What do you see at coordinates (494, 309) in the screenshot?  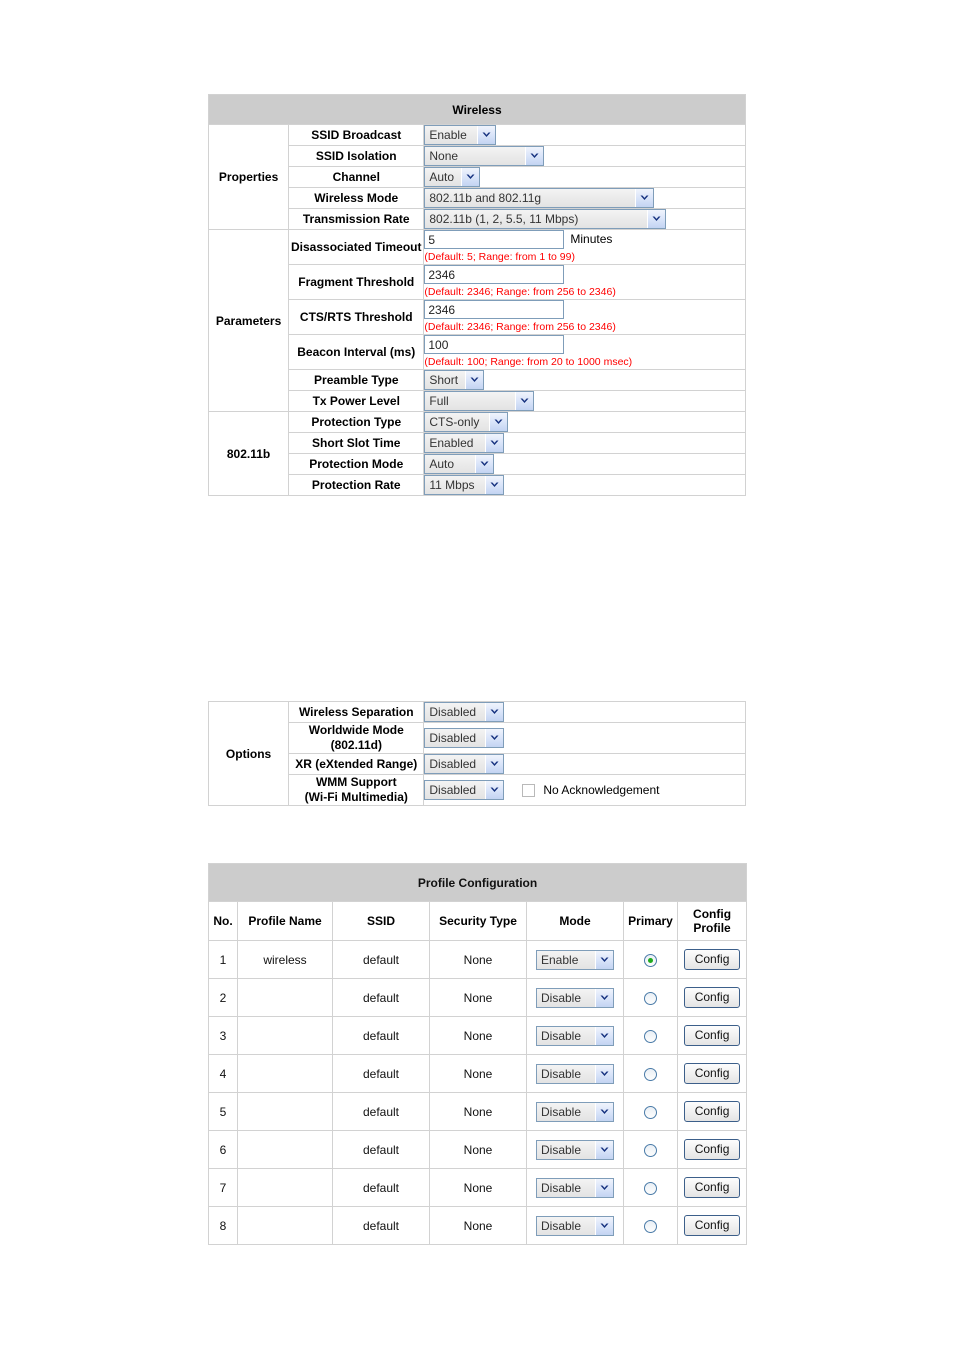 I see `cts-rts-threshold-input: 2346` at bounding box center [494, 309].